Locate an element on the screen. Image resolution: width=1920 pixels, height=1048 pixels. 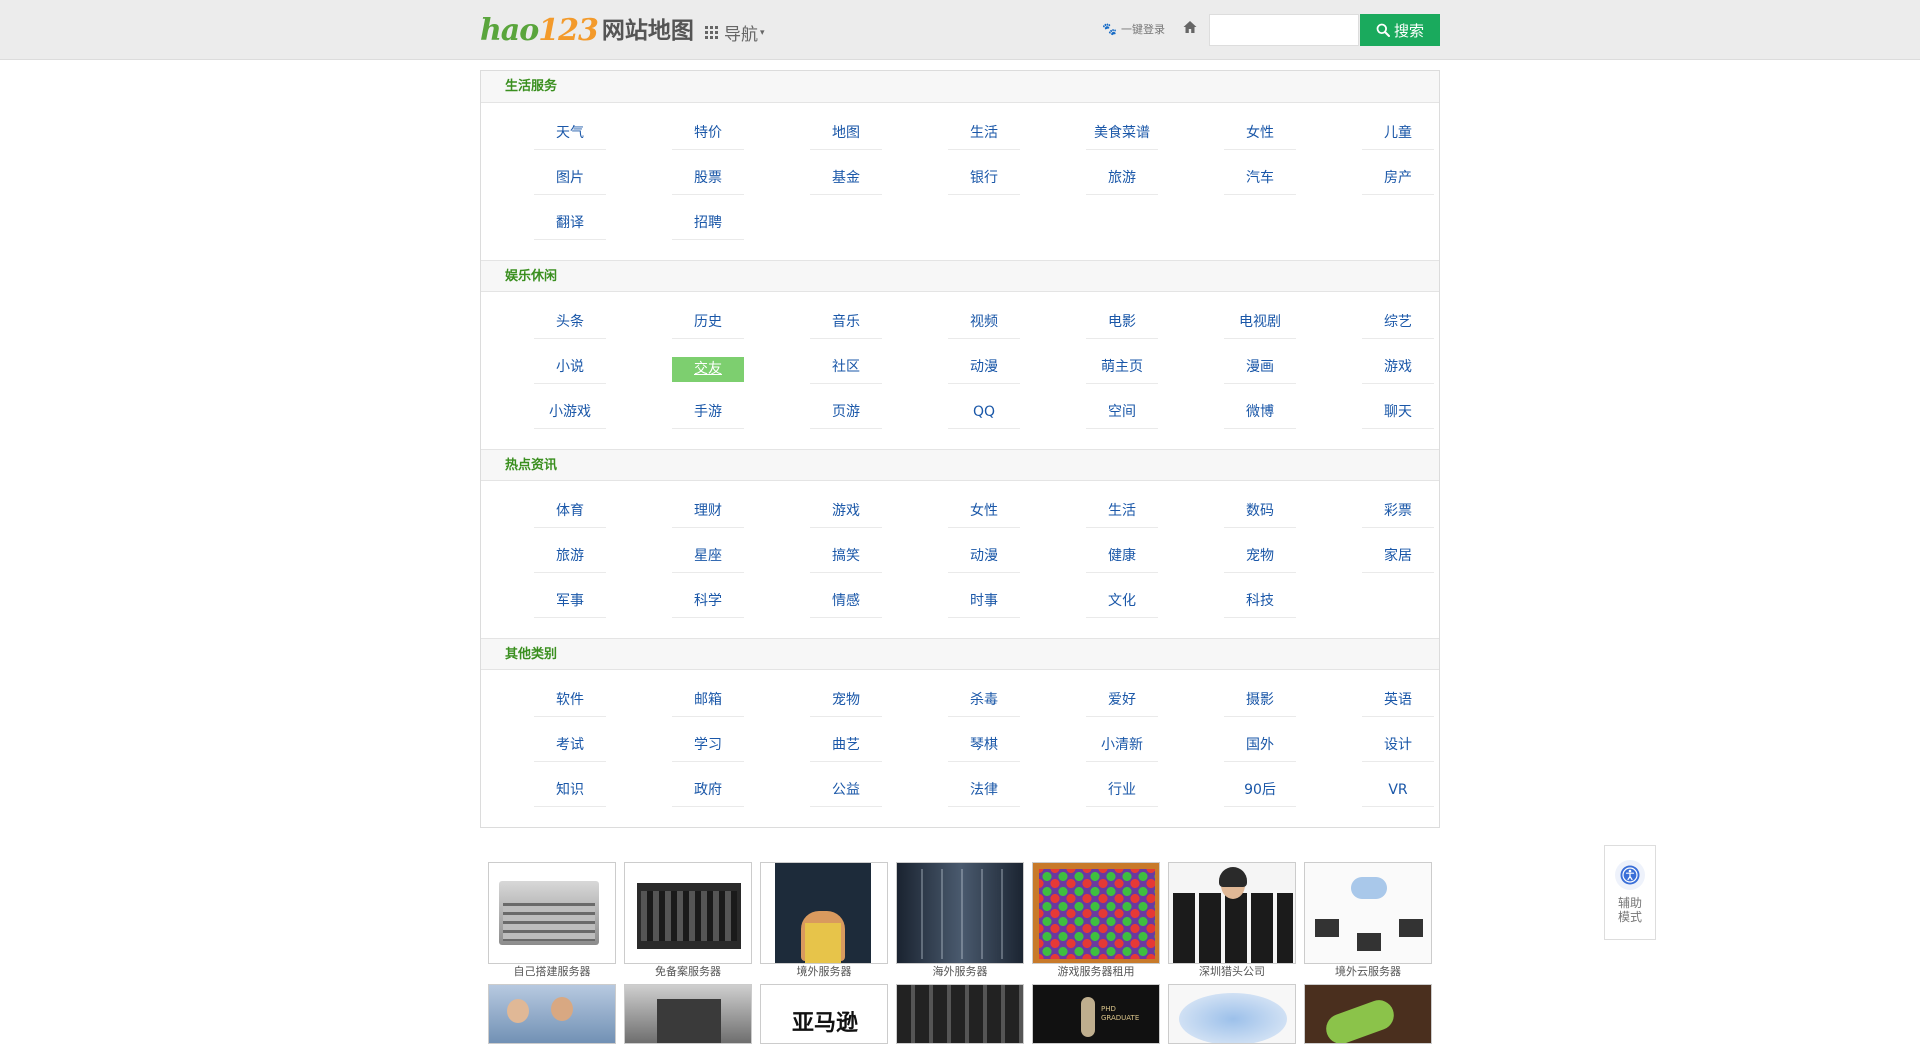
ad-item: 游戏服务器租用 is located at coordinates (1096, 921).